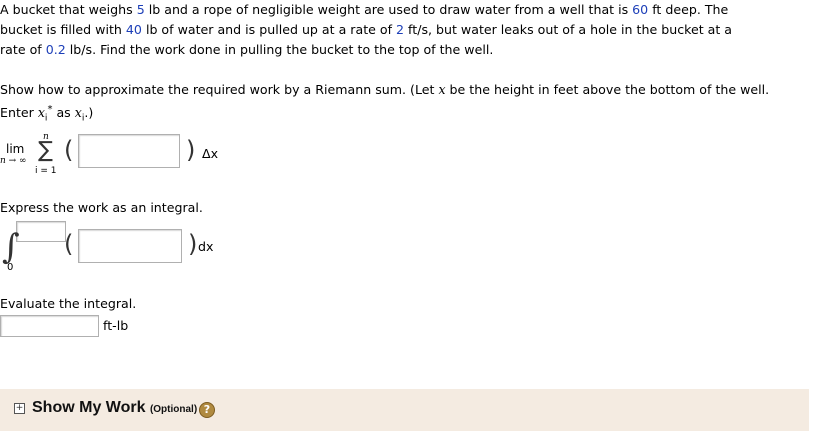 The image size is (814, 431). I want to click on dx-label: dx, so click(206, 246).